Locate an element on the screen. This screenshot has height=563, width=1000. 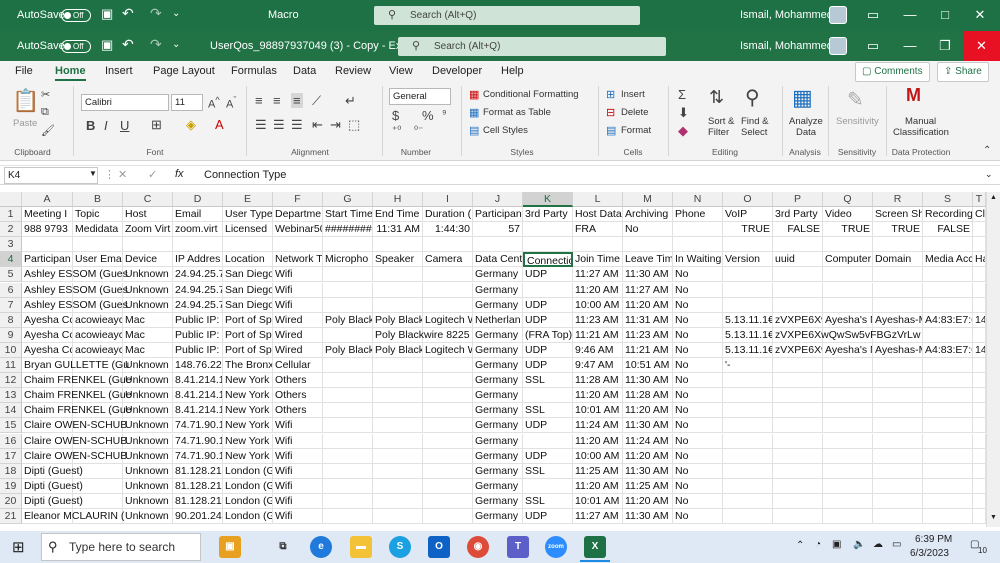
cell-I15 is located at coordinates (448, 426).